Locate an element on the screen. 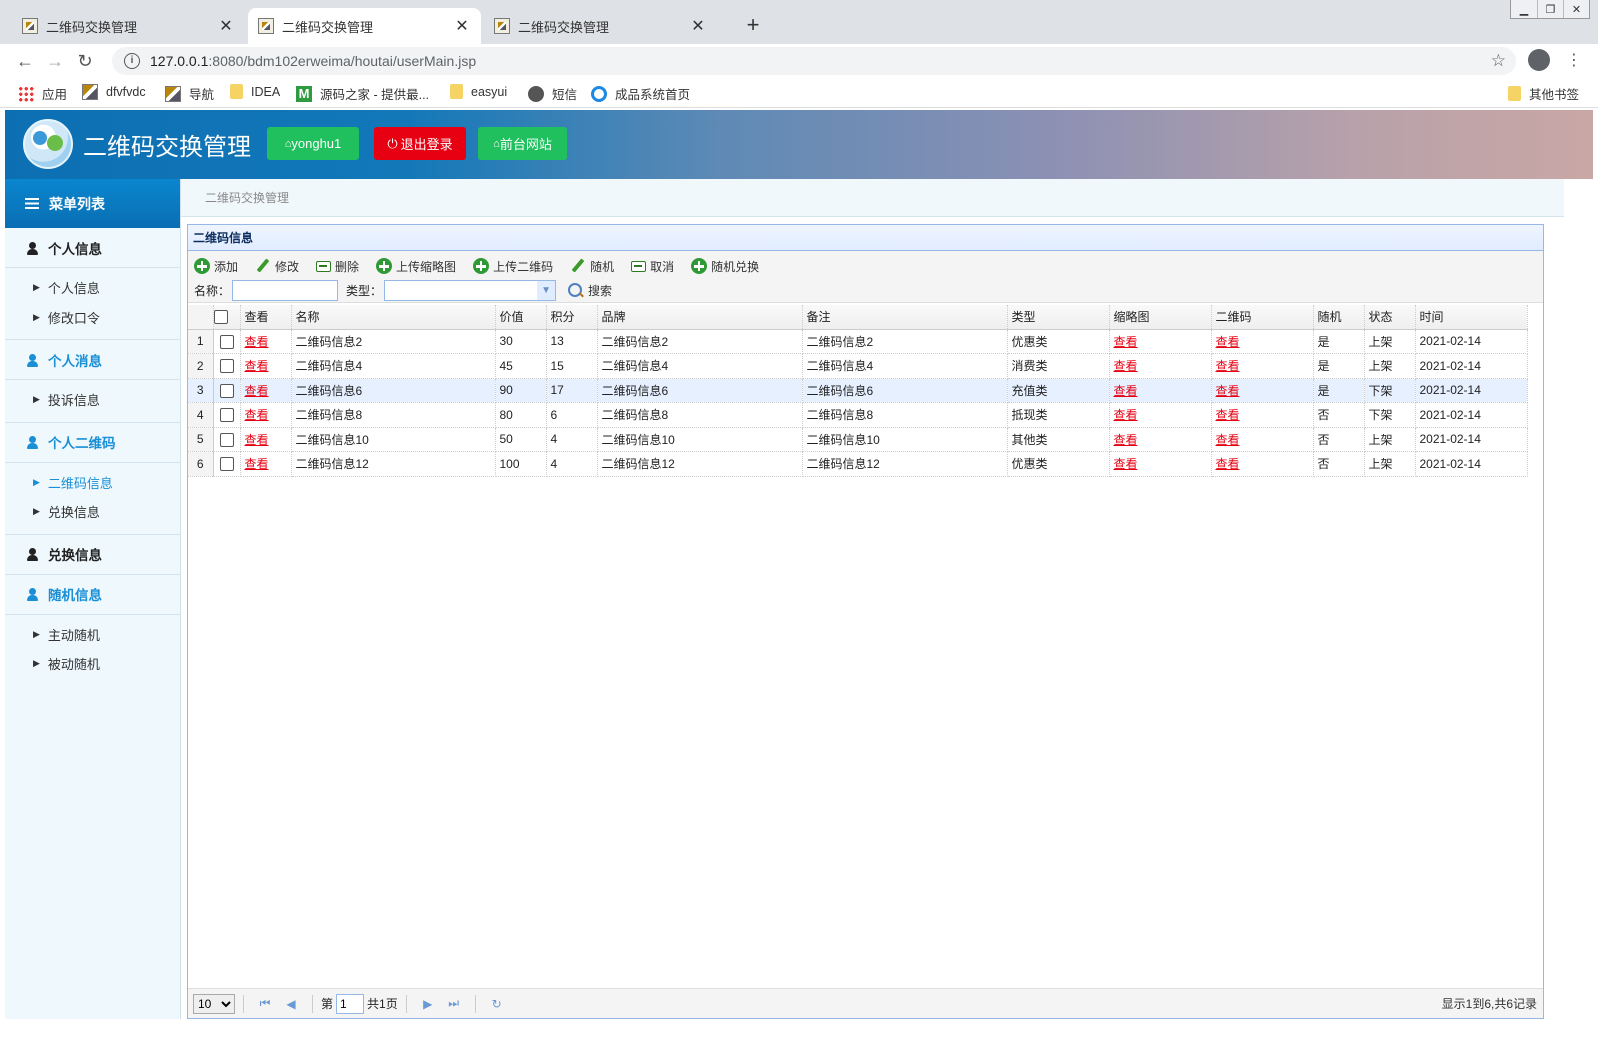  reload-icon: ↻ is located at coordinates (85, 61).